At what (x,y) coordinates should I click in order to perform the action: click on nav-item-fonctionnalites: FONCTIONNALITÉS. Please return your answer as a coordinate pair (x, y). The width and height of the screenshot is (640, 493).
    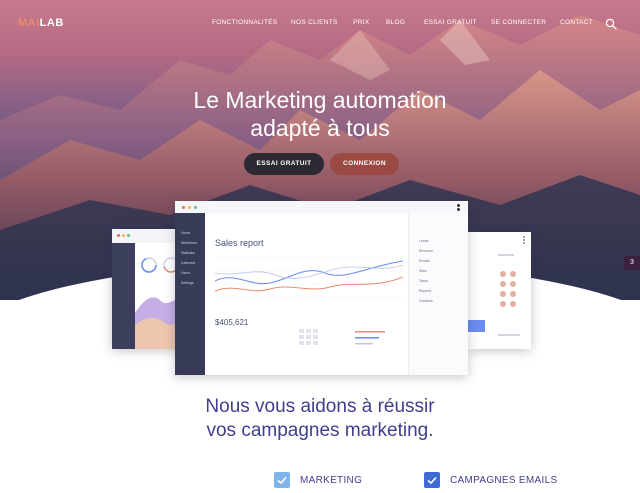
    Looking at the image, I should click on (245, 22).